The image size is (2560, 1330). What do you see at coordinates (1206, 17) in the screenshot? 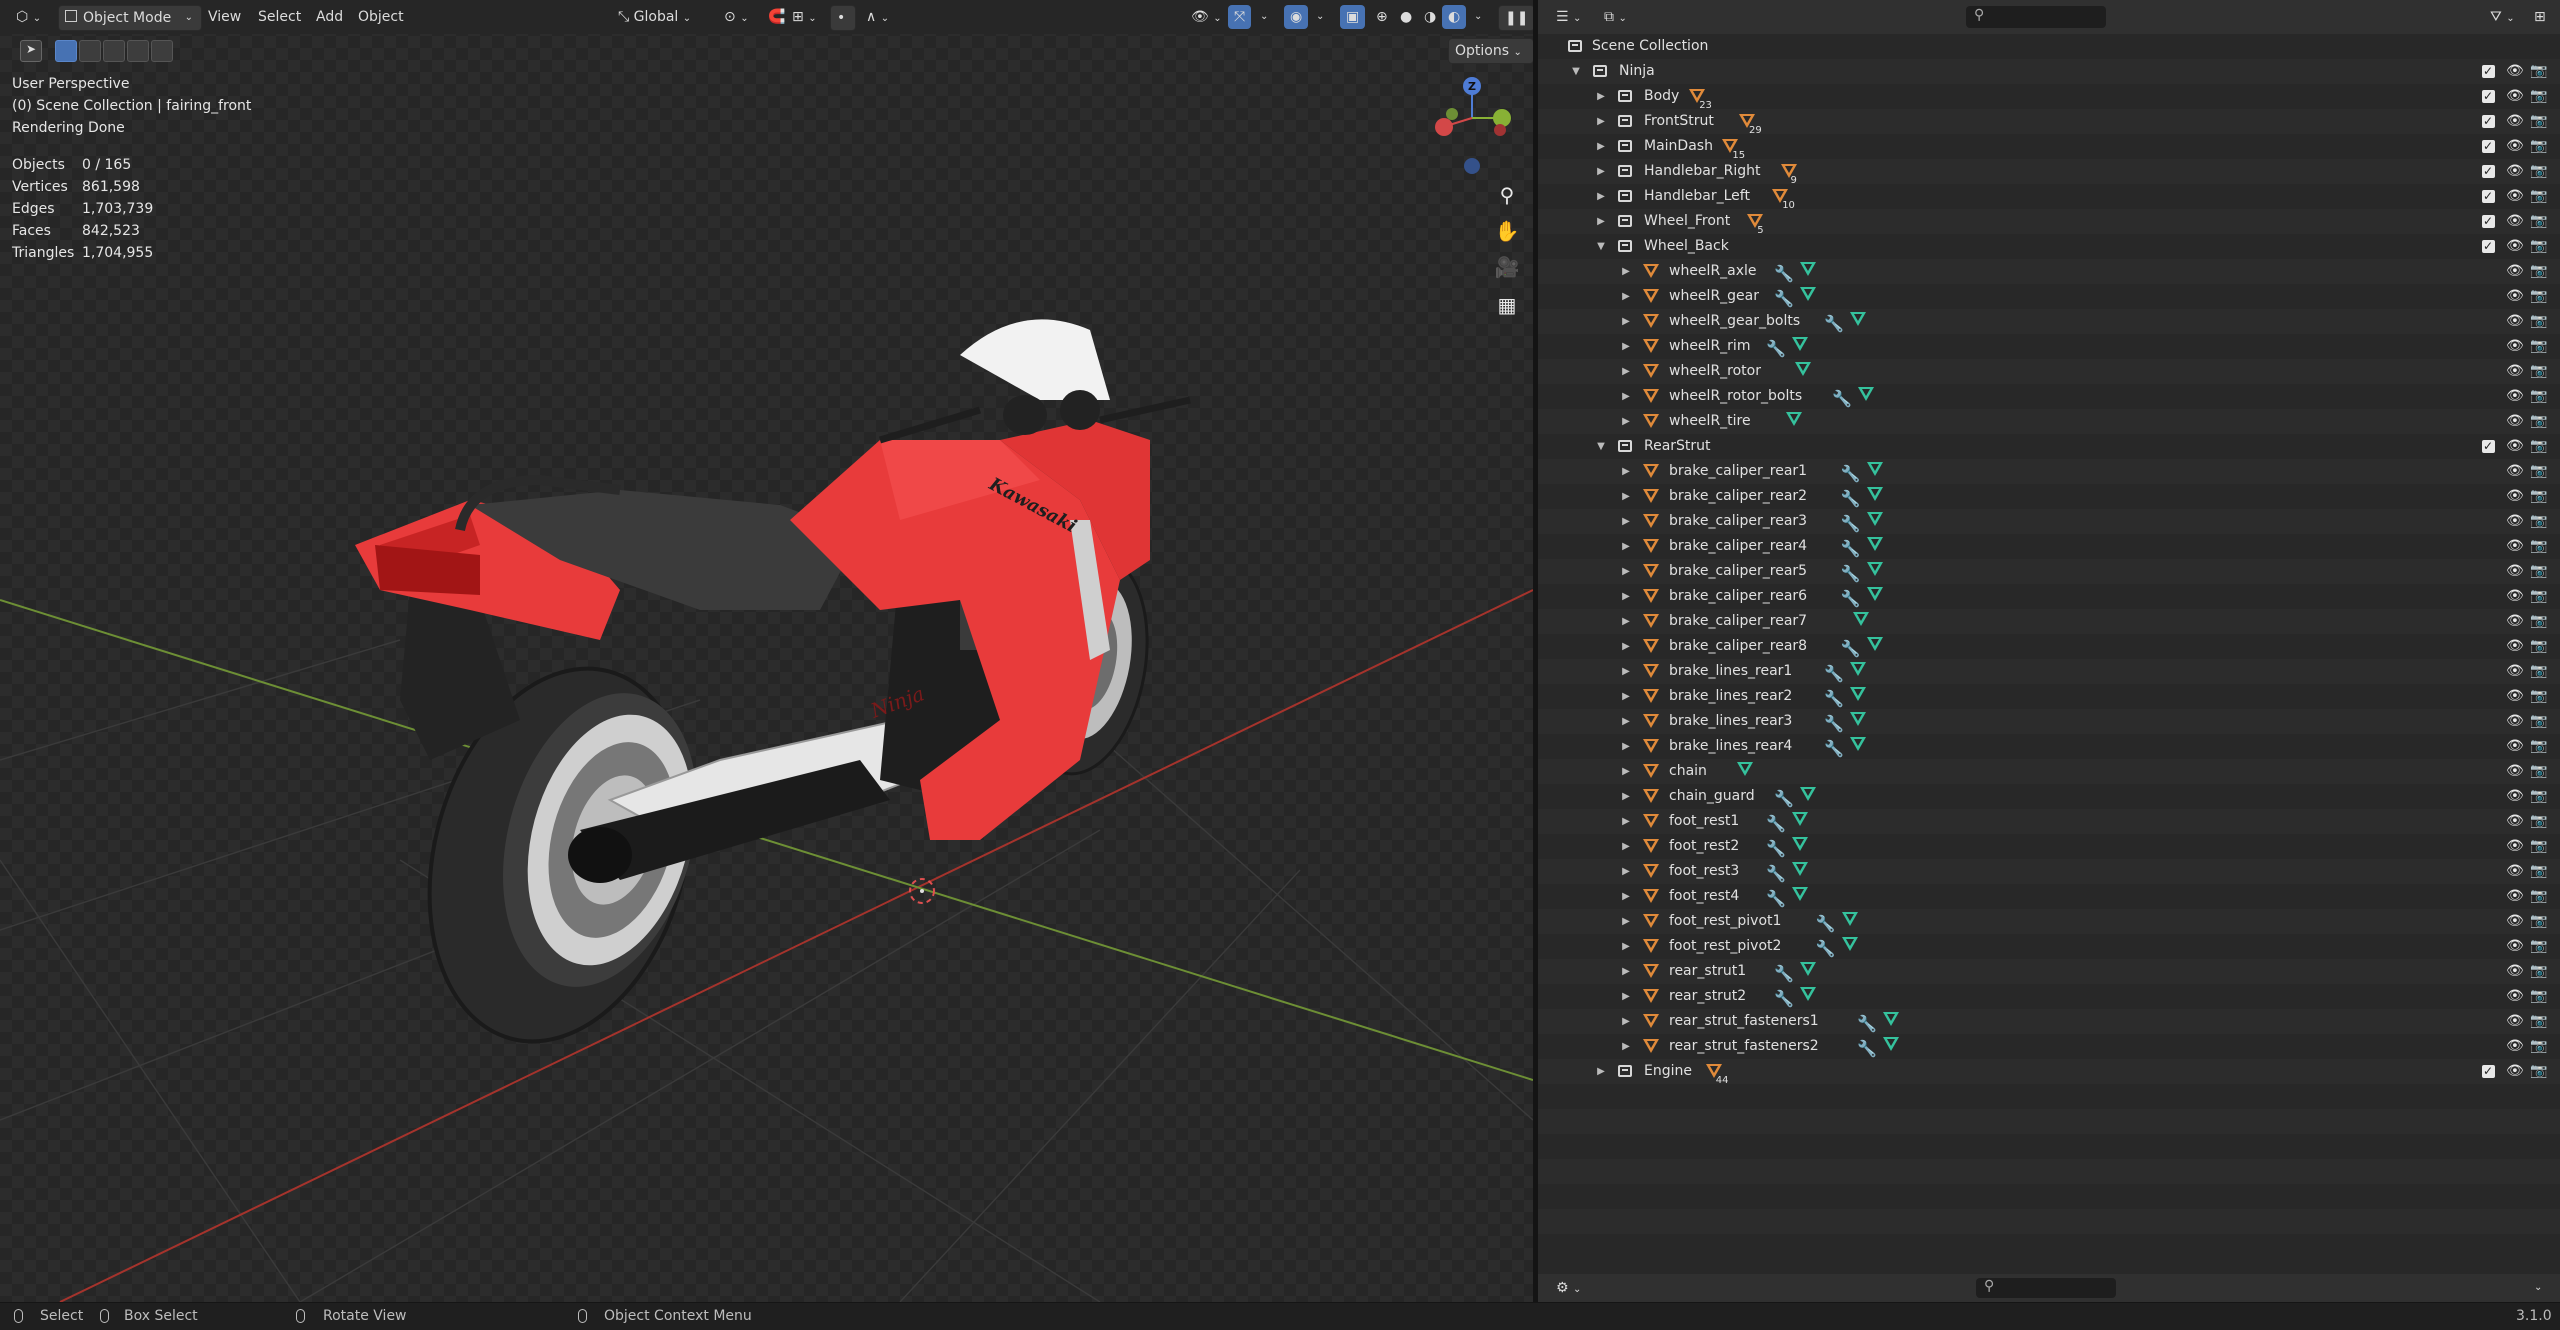
I see `visibility-eye-button: 👁 ⌄` at bounding box center [1206, 17].